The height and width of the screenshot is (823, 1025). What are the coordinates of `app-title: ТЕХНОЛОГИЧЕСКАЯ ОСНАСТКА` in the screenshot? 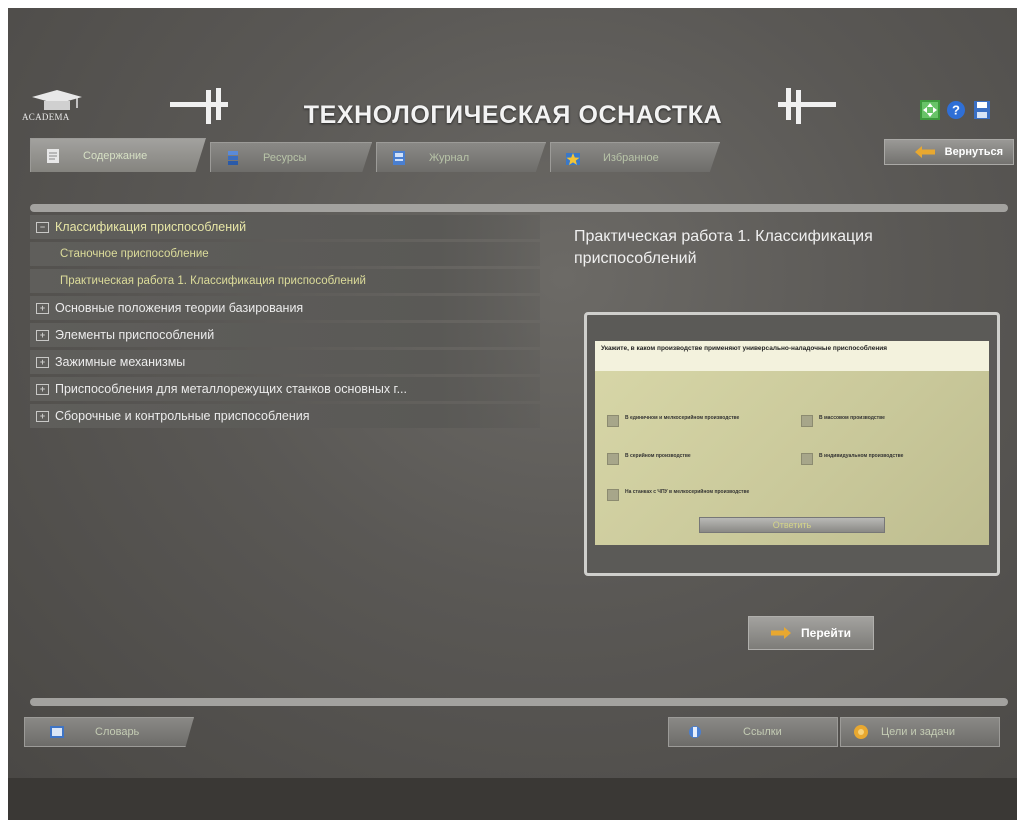 It's located at (513, 115).